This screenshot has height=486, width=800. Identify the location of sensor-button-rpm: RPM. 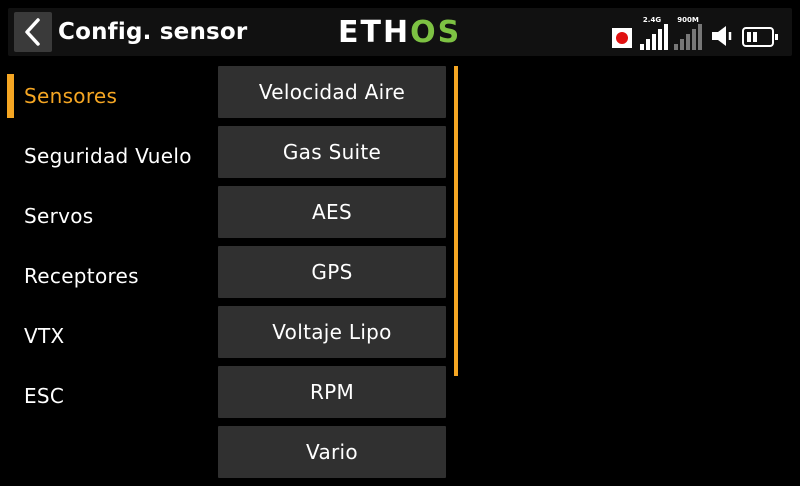
(332, 392).